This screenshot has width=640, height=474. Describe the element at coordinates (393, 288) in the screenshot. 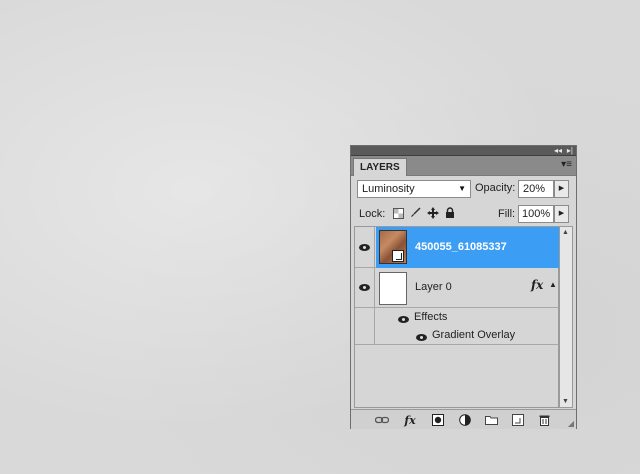

I see `layer-thumbnail` at that location.